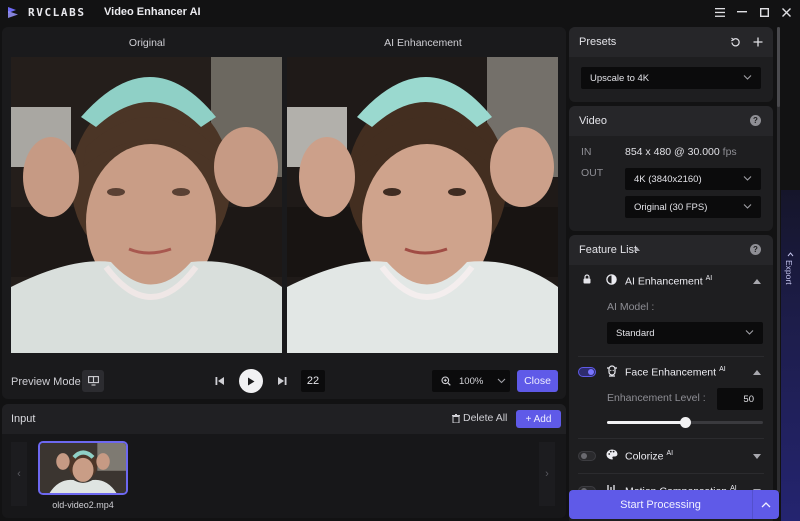 This screenshot has height=521, width=800. What do you see at coordinates (778, 67) in the screenshot?
I see `settings-scrollbar-thumb` at bounding box center [778, 67].